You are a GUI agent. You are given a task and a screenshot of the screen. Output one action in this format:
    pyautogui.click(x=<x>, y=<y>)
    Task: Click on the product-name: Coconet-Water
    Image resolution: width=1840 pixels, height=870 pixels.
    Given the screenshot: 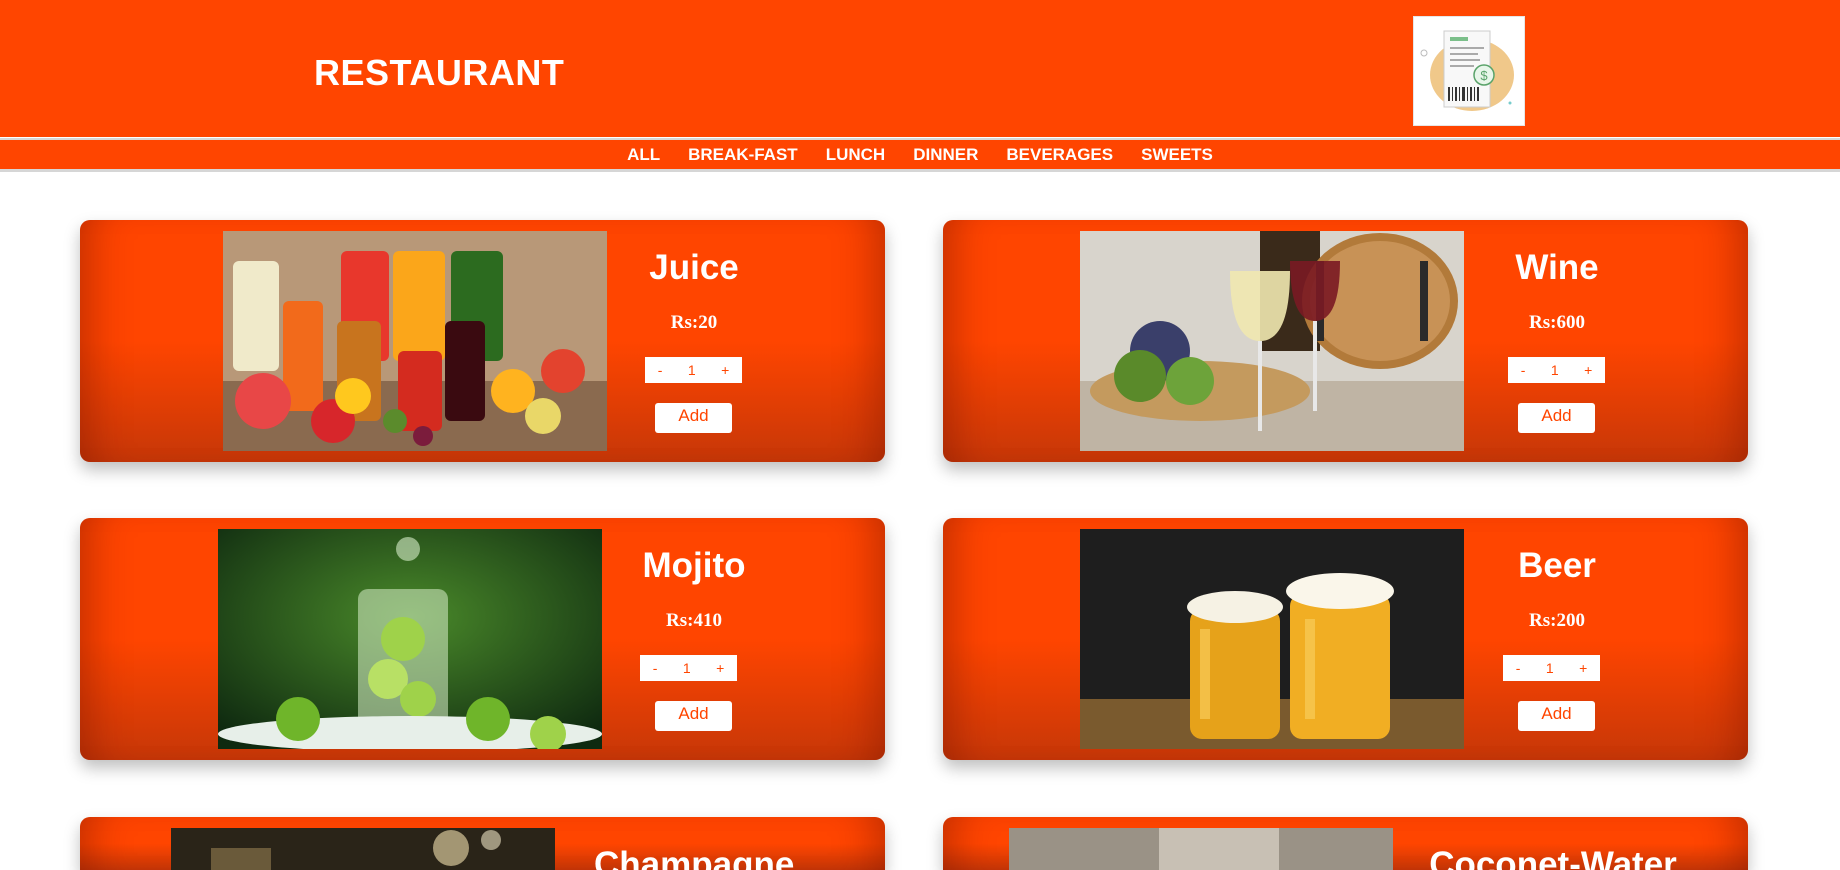 What is the action you would take?
    pyautogui.click(x=1553, y=857)
    